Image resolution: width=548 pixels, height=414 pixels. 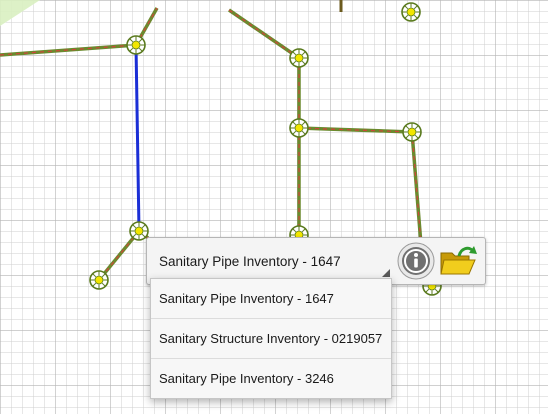 I want to click on info-button, so click(x=416, y=261).